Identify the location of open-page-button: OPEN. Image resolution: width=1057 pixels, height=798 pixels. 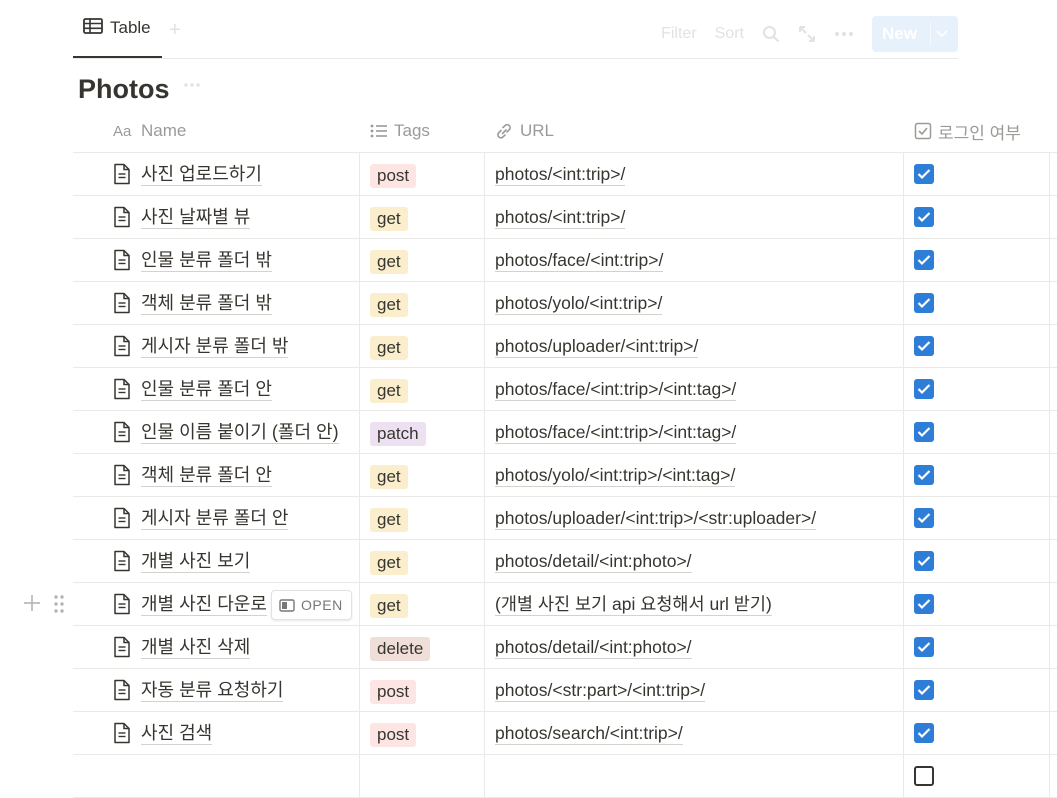
(311, 605).